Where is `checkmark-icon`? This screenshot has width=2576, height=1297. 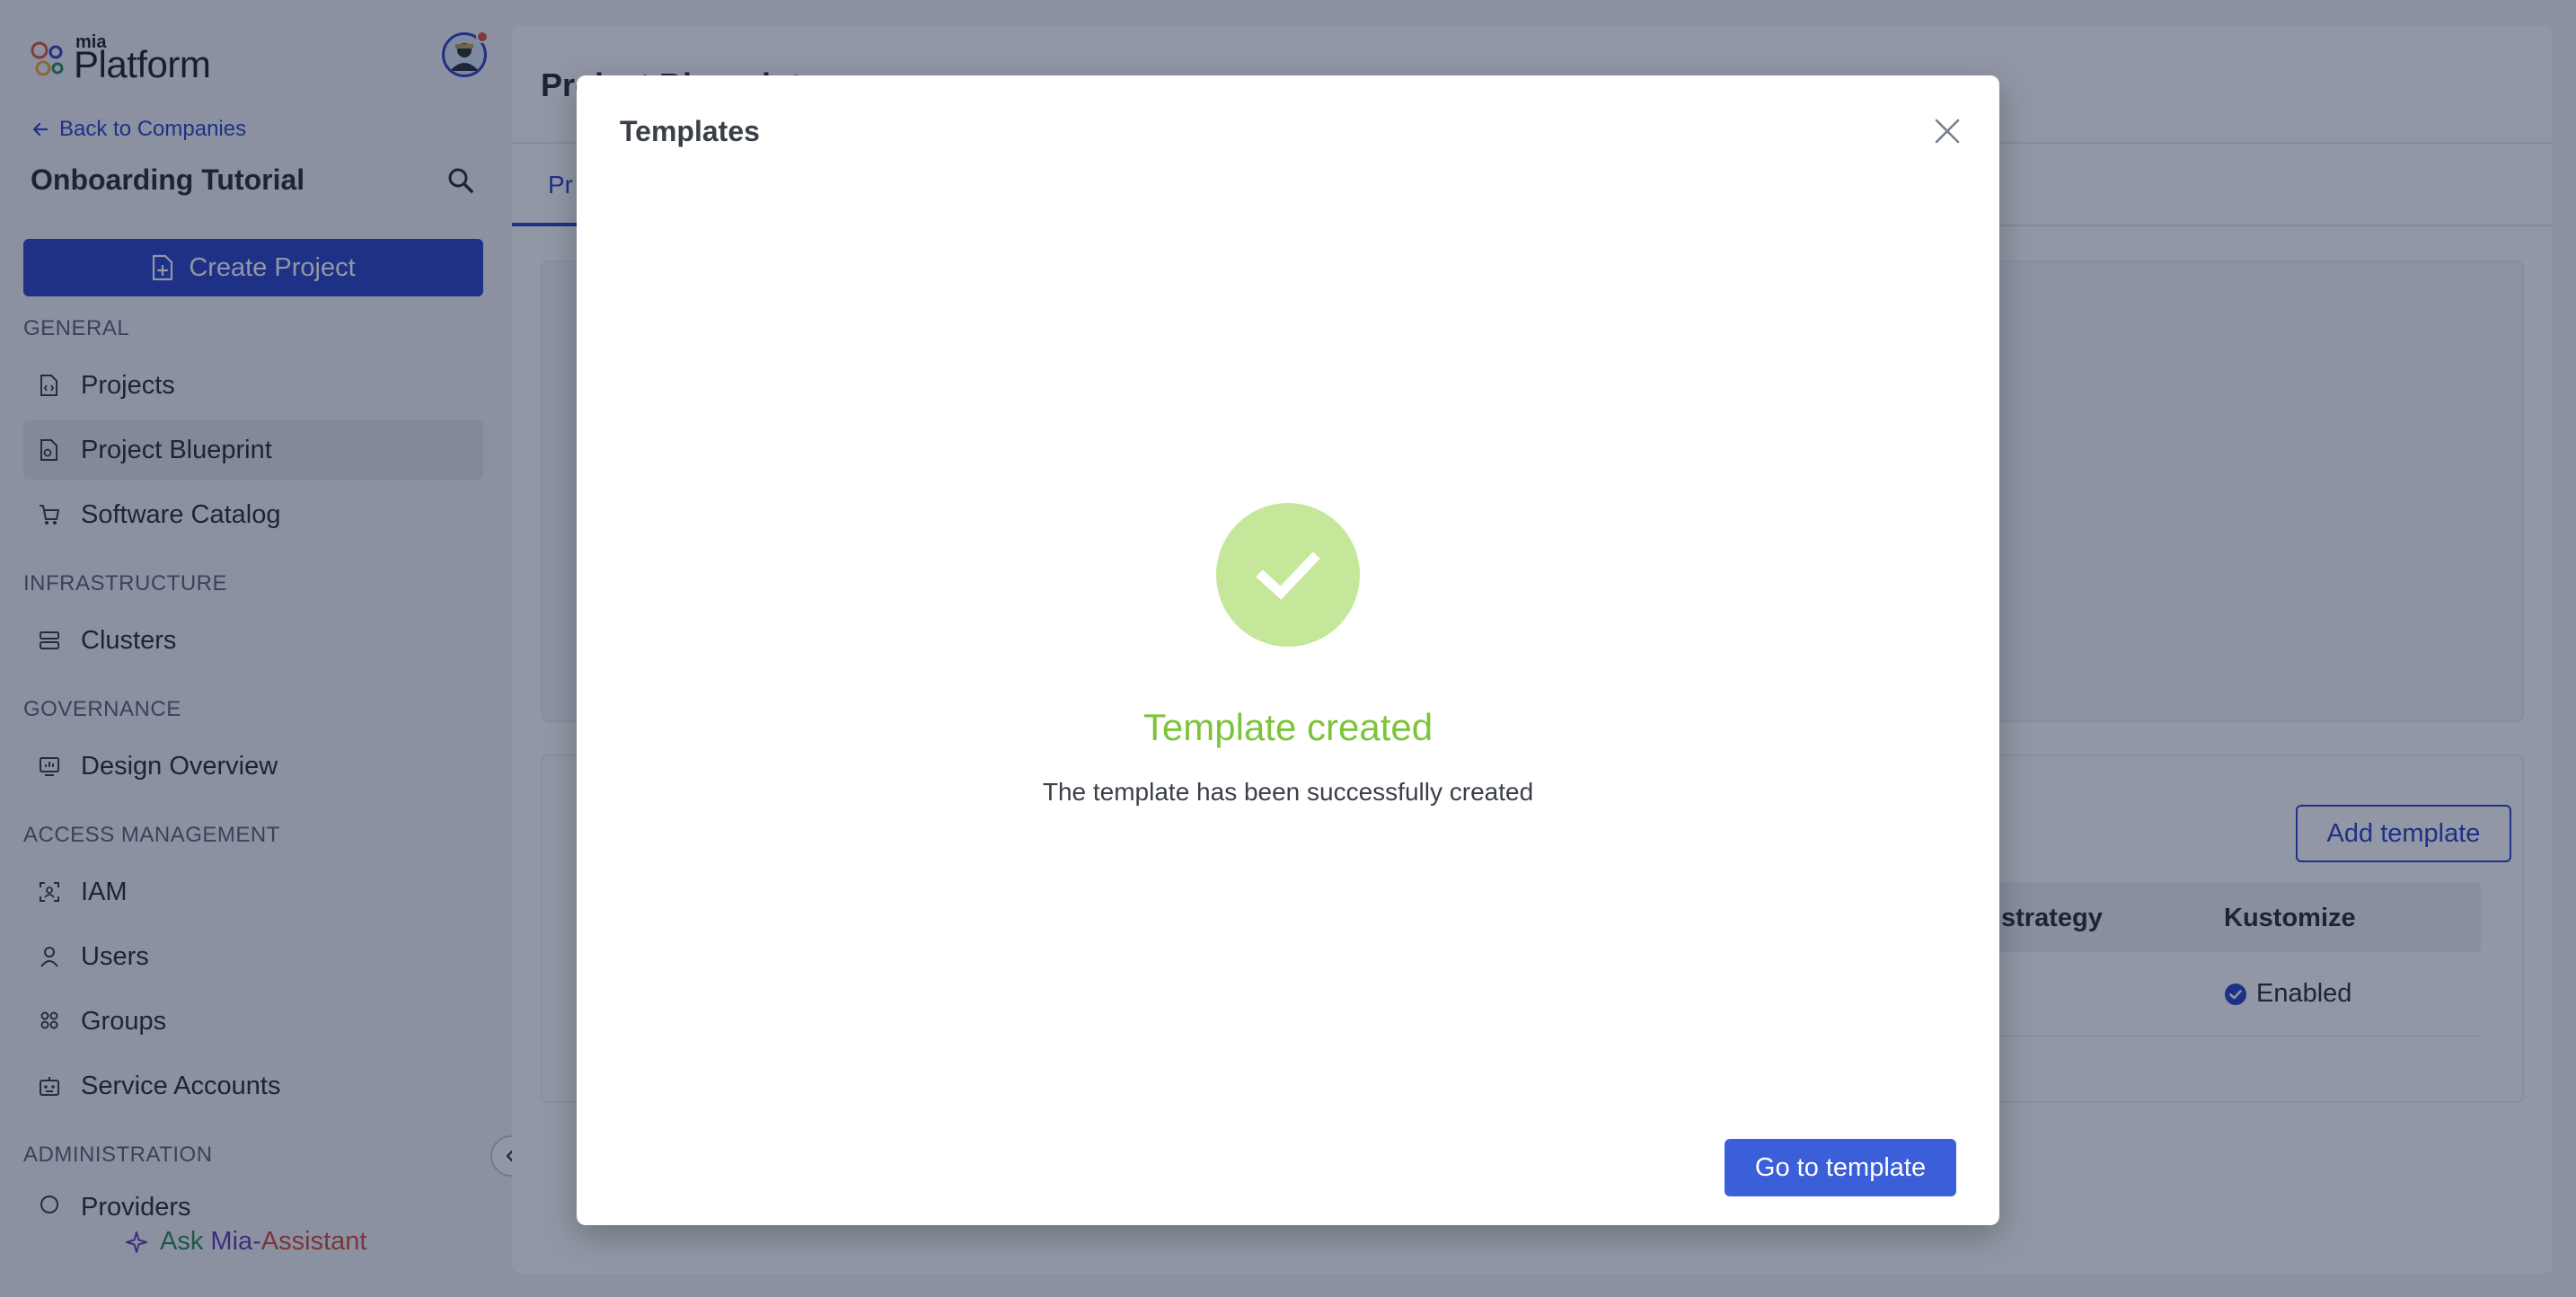
checkmark-icon is located at coordinates (1288, 575).